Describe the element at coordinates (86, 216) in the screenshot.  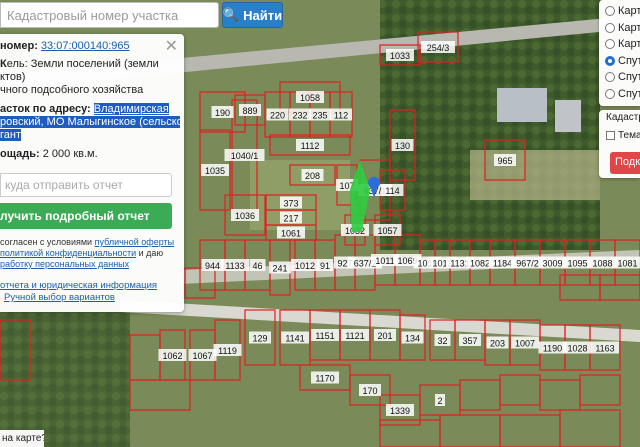
I see `get-report-button: лучить подробный отчет` at that location.